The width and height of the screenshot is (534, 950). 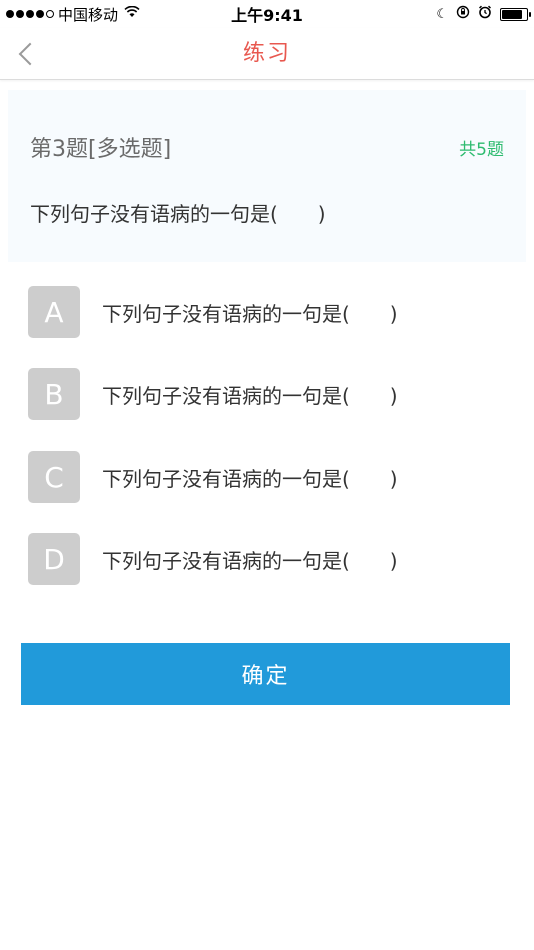 What do you see at coordinates (54, 394) in the screenshot?
I see `option-letter-badge: B` at bounding box center [54, 394].